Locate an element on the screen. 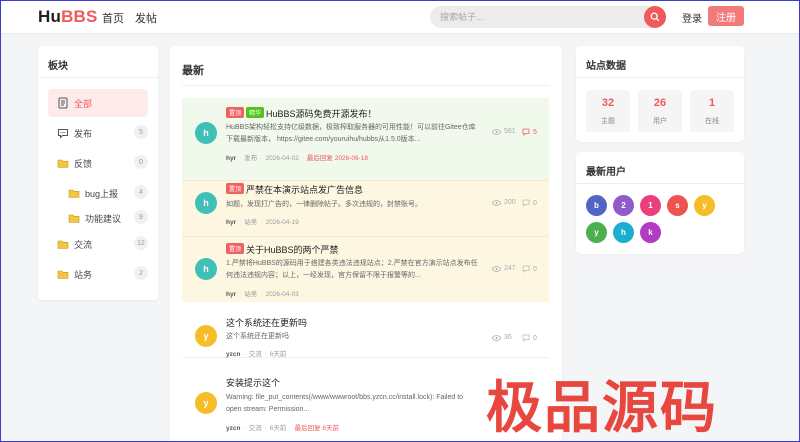 This screenshot has height=442, width=800. sidebar-item-feedback: 反馈 0 is located at coordinates (98, 163).